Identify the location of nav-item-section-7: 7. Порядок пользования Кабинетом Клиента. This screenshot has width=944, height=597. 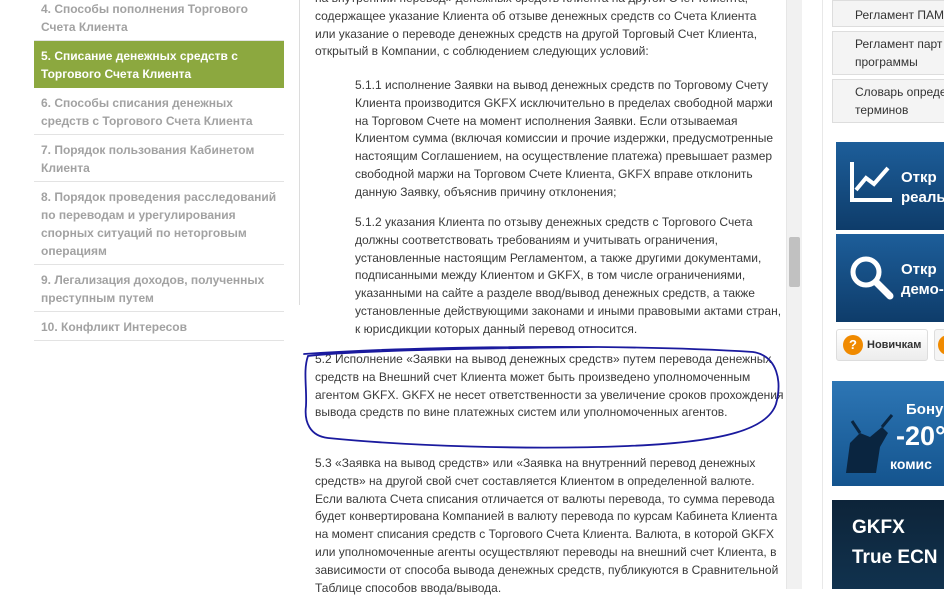
(159, 158).